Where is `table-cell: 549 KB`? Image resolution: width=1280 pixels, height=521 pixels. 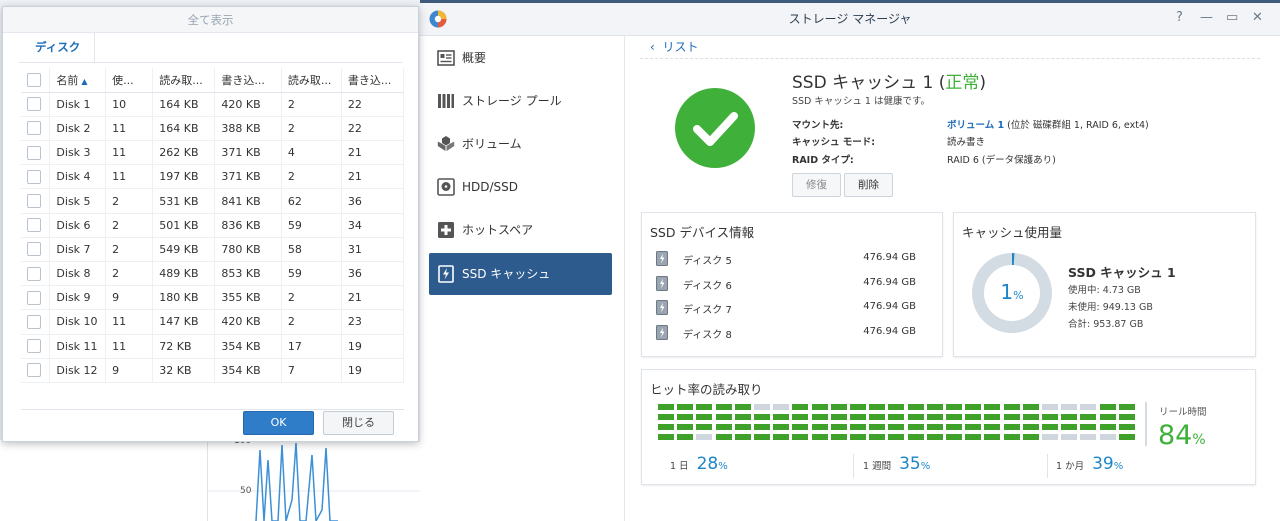
table-cell: 549 KB is located at coordinates (184, 250).